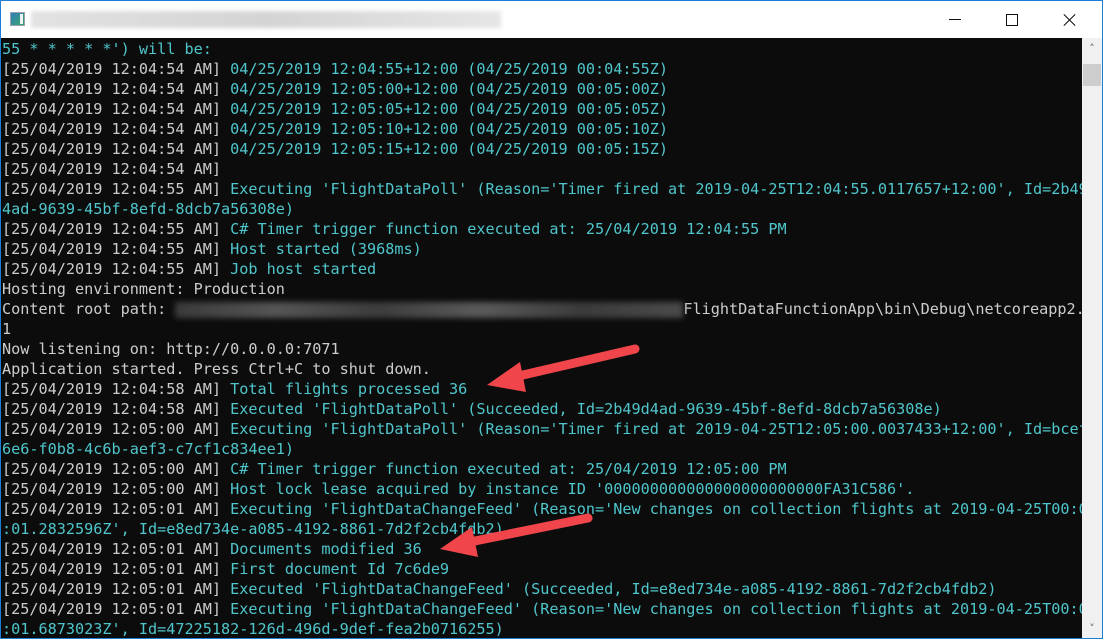 Image resolution: width=1103 pixels, height=639 pixels. I want to click on log-message: Job host started, so click(298, 269).